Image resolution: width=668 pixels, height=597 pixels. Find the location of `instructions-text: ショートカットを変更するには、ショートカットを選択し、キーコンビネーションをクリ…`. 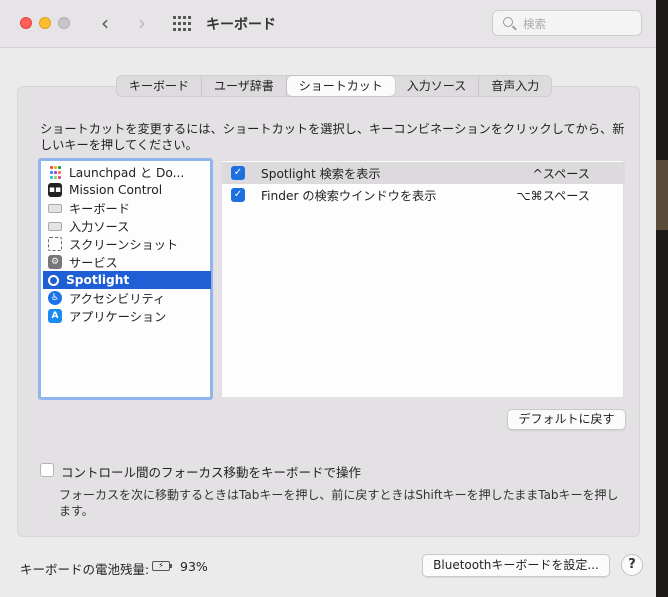

instructions-text: ショートカットを変更するには、ショートカットを選択し、キーコンビネーションをクリ… is located at coordinates (332, 137).